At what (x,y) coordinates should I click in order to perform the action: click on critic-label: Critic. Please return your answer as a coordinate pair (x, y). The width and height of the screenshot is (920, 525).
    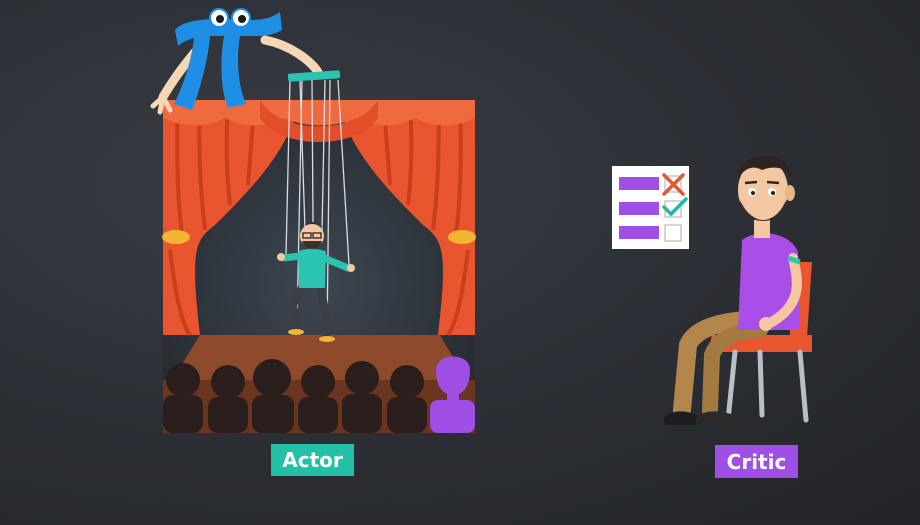
    Looking at the image, I should click on (756, 461).